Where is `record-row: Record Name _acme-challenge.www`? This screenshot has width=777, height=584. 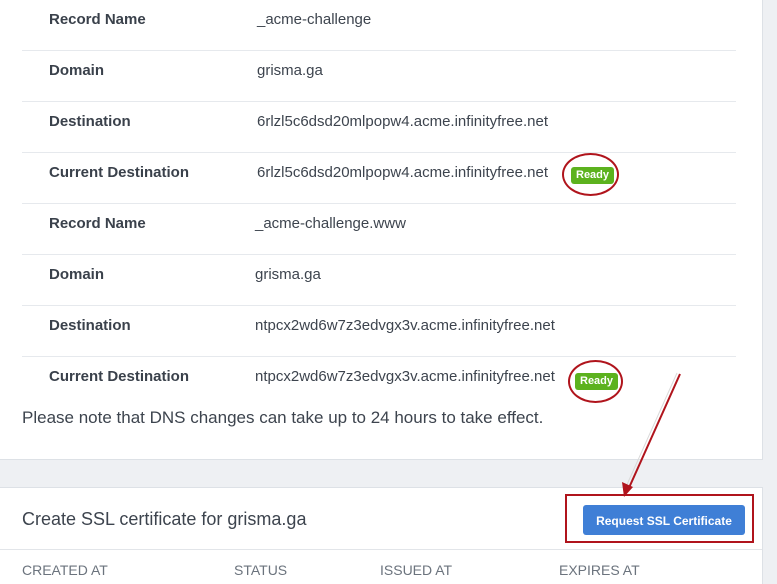 record-row: Record Name _acme-challenge.www is located at coordinates (379, 229).